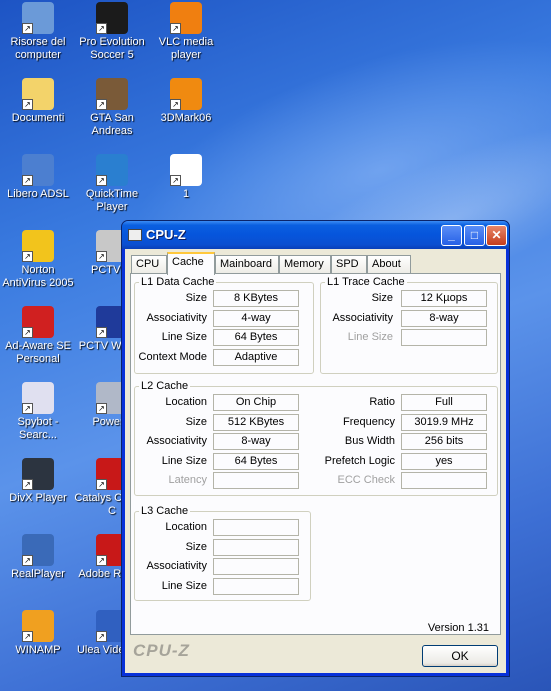  I want to click on desktop-icon: ↗ 1, so click(186, 177).